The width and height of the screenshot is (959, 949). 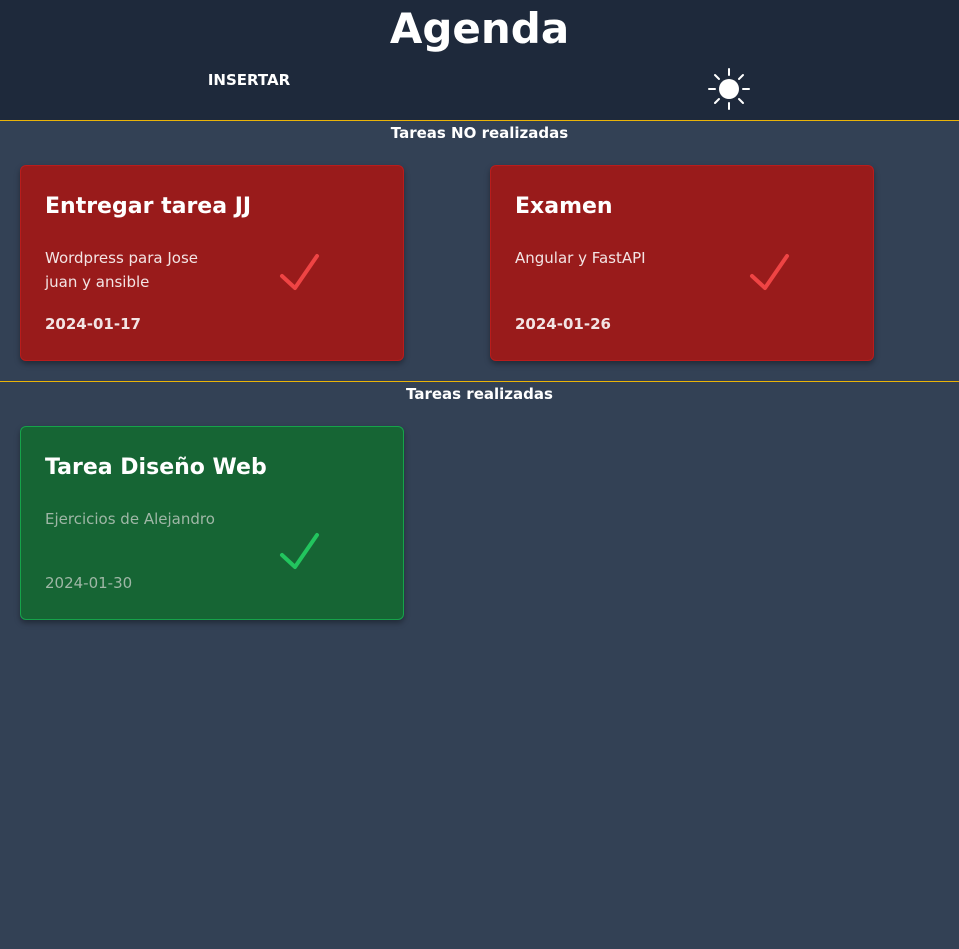 What do you see at coordinates (93, 324) in the screenshot?
I see `task-date: 2024-01-17` at bounding box center [93, 324].